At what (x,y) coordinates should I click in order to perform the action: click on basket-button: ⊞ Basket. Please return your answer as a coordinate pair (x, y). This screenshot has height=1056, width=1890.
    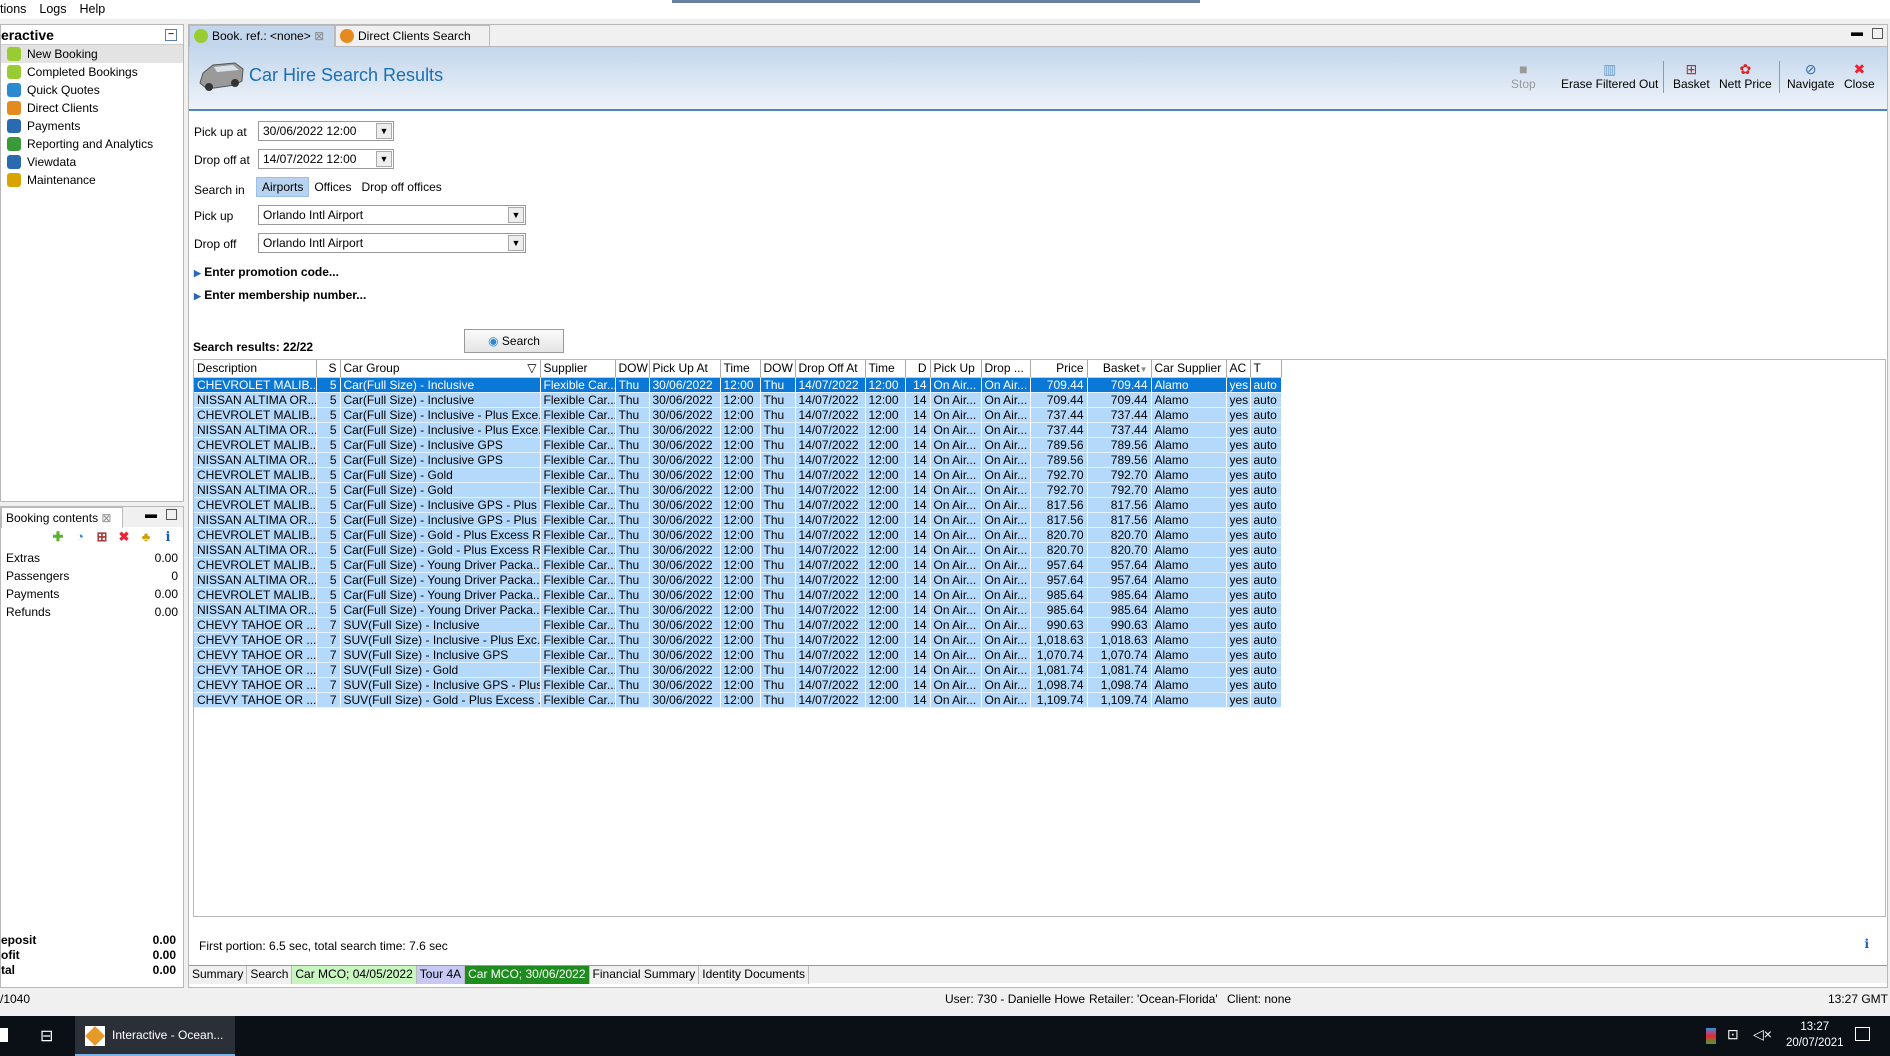
    Looking at the image, I should click on (1691, 76).